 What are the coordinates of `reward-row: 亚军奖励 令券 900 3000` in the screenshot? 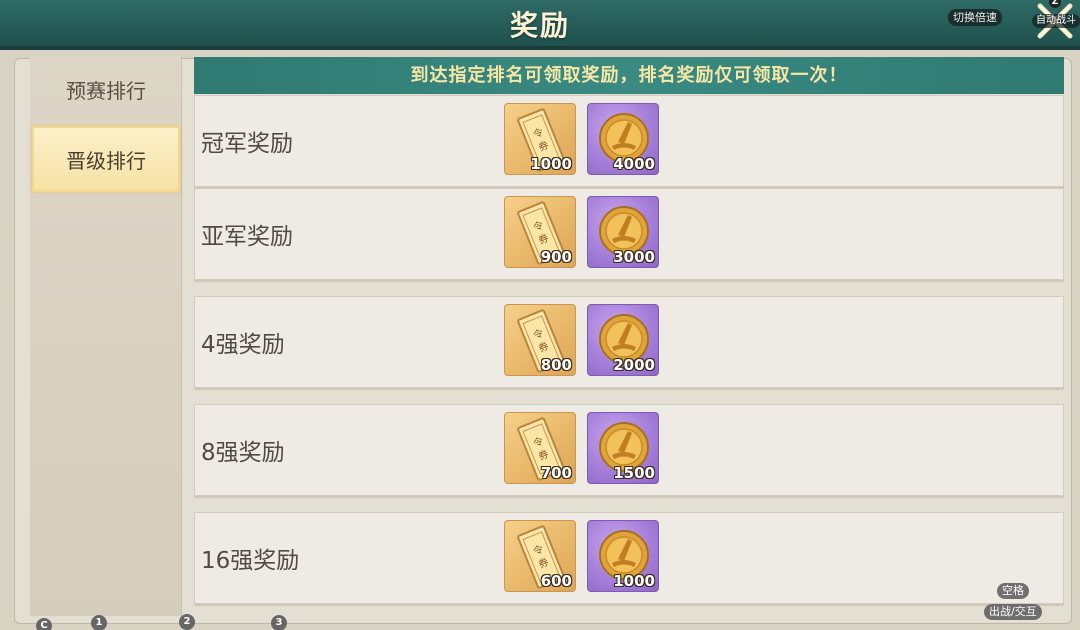 It's located at (629, 234).